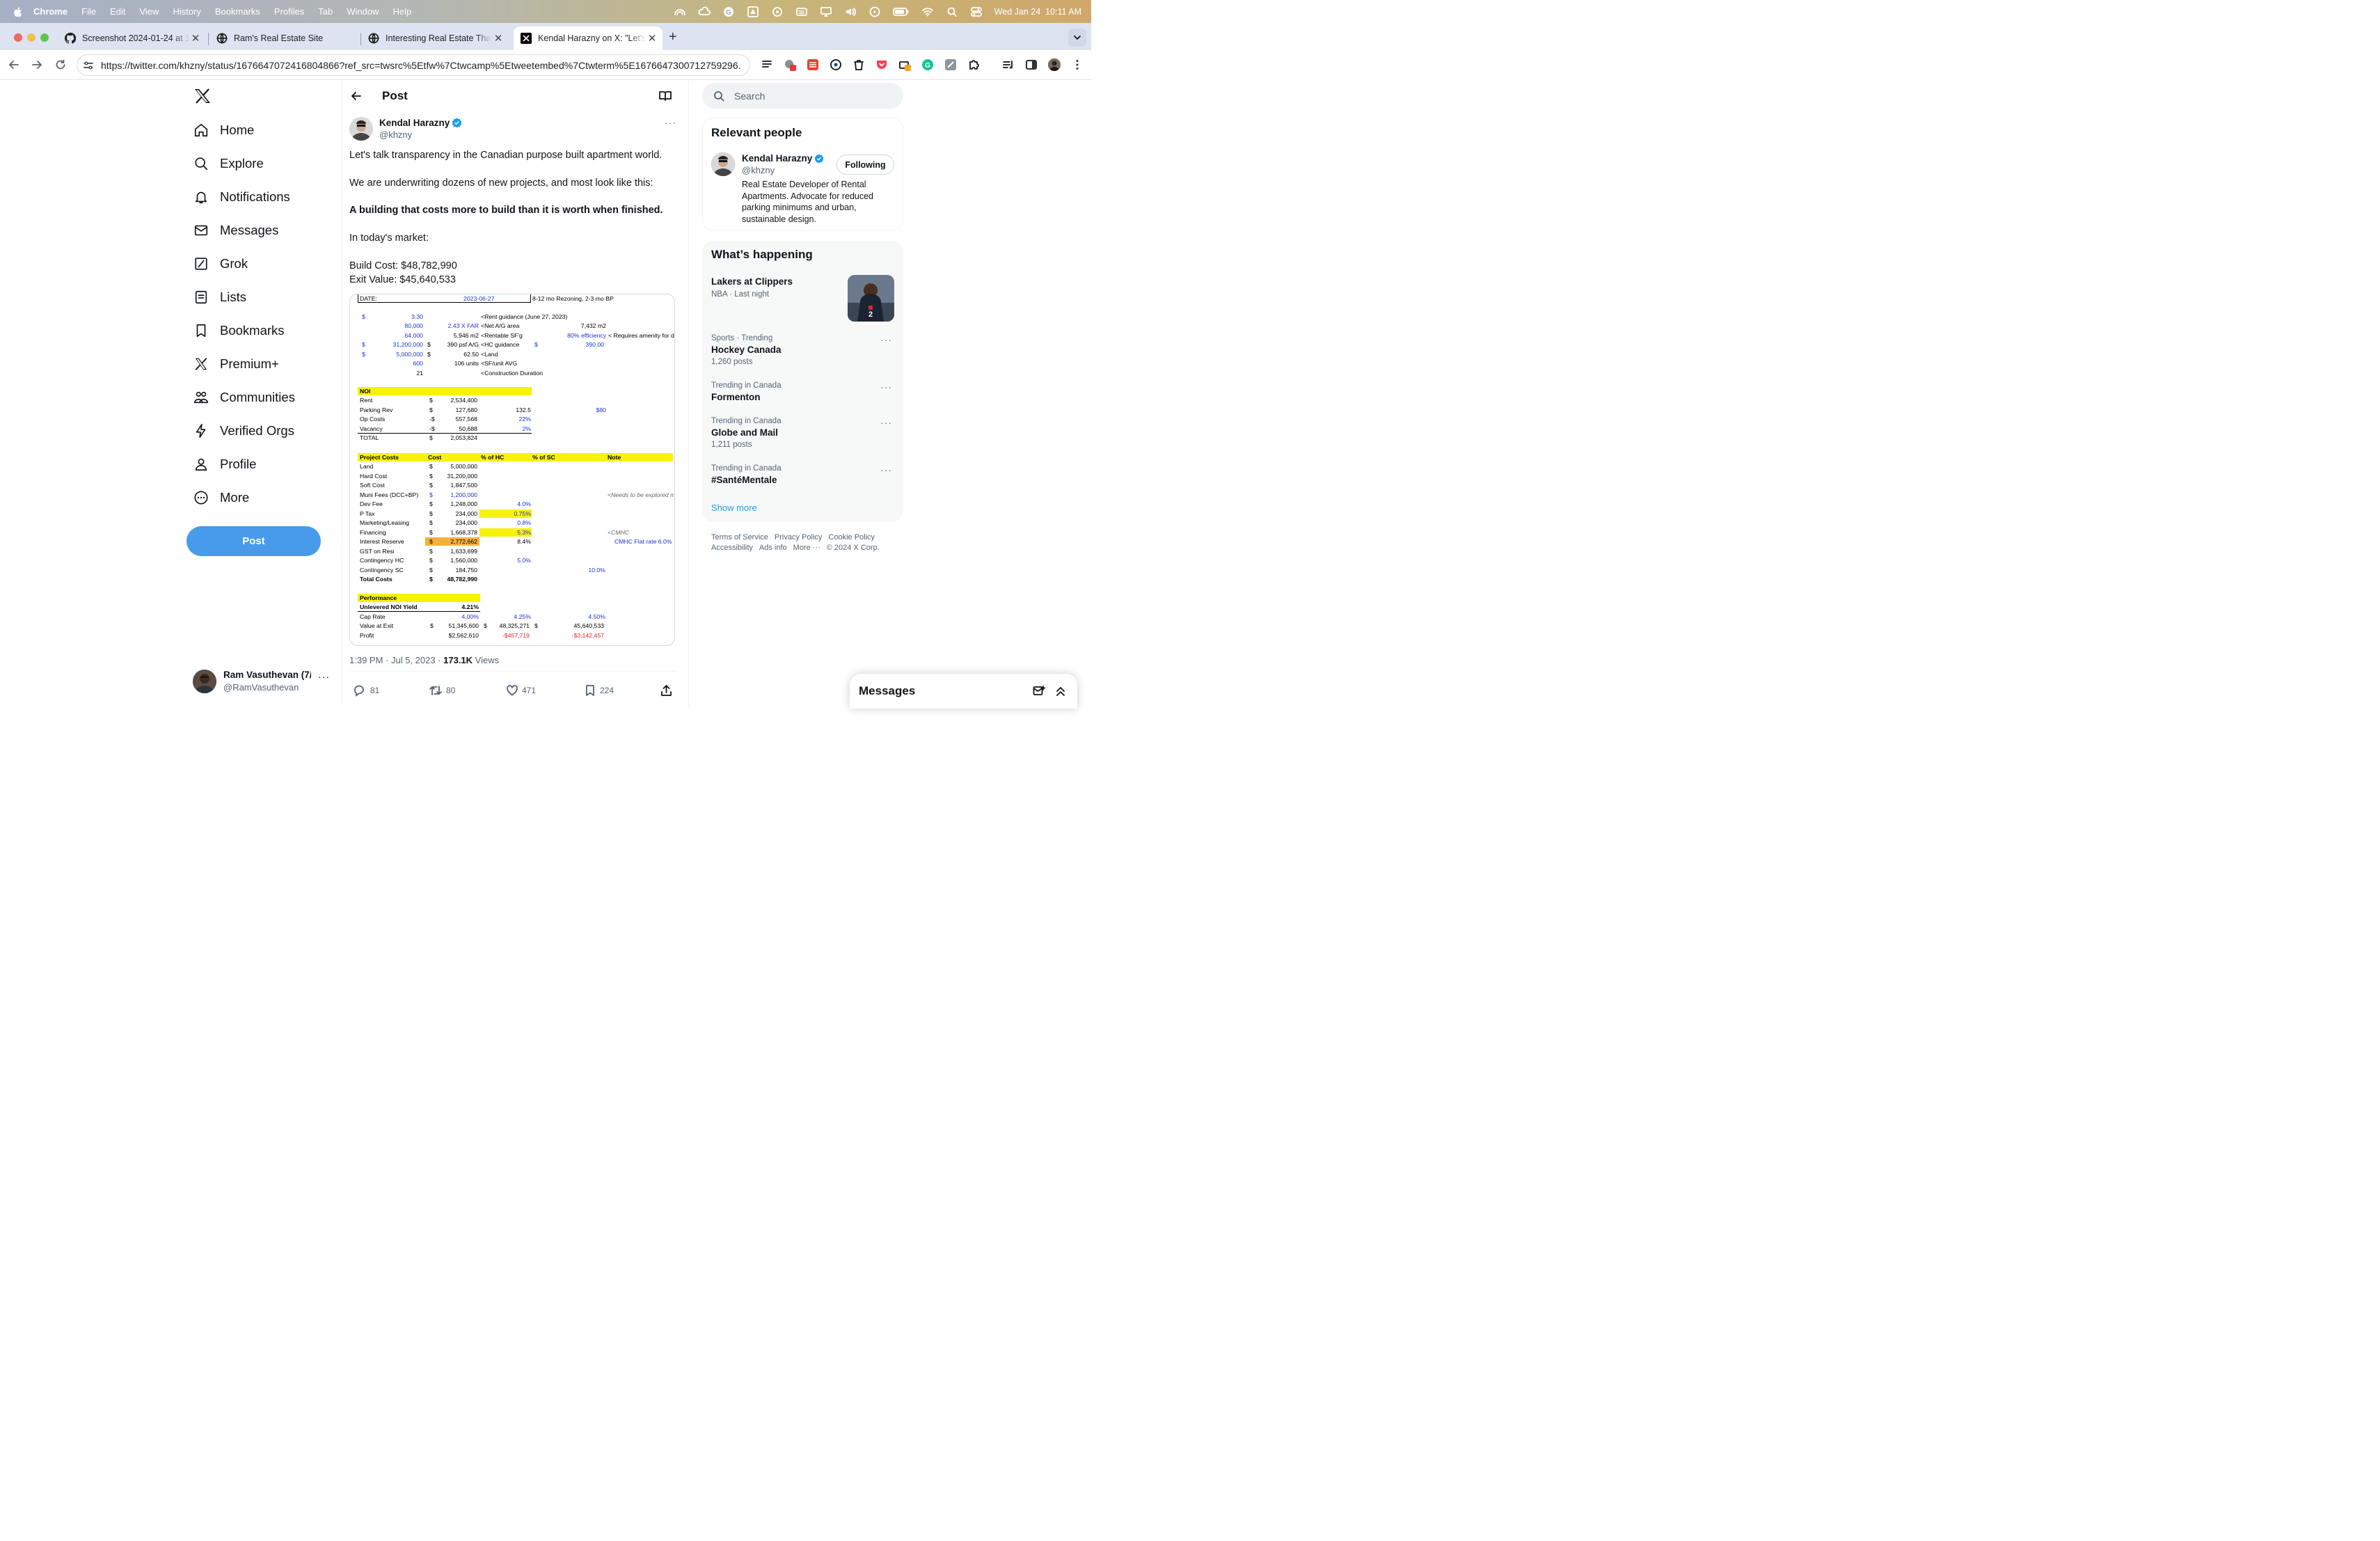 The width and height of the screenshot is (2380, 1541). What do you see at coordinates (1077, 38) in the screenshot?
I see `tab-search-button` at bounding box center [1077, 38].